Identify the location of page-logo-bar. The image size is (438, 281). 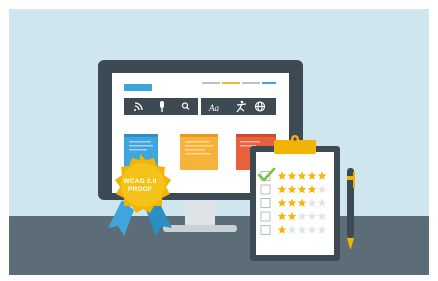
(138, 87).